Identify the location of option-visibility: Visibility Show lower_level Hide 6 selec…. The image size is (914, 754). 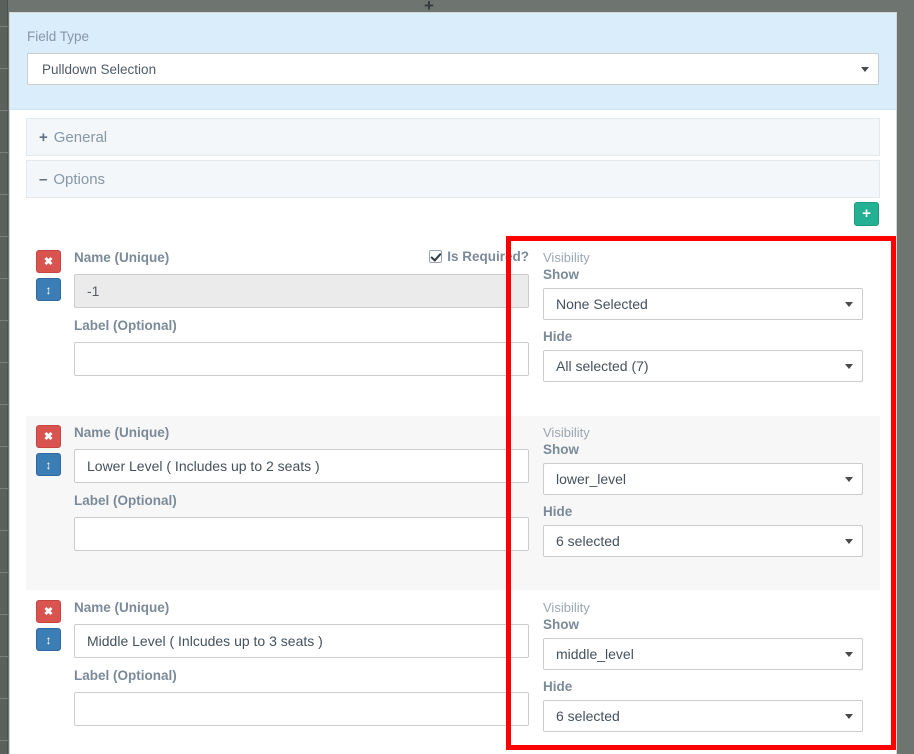
(704, 503).